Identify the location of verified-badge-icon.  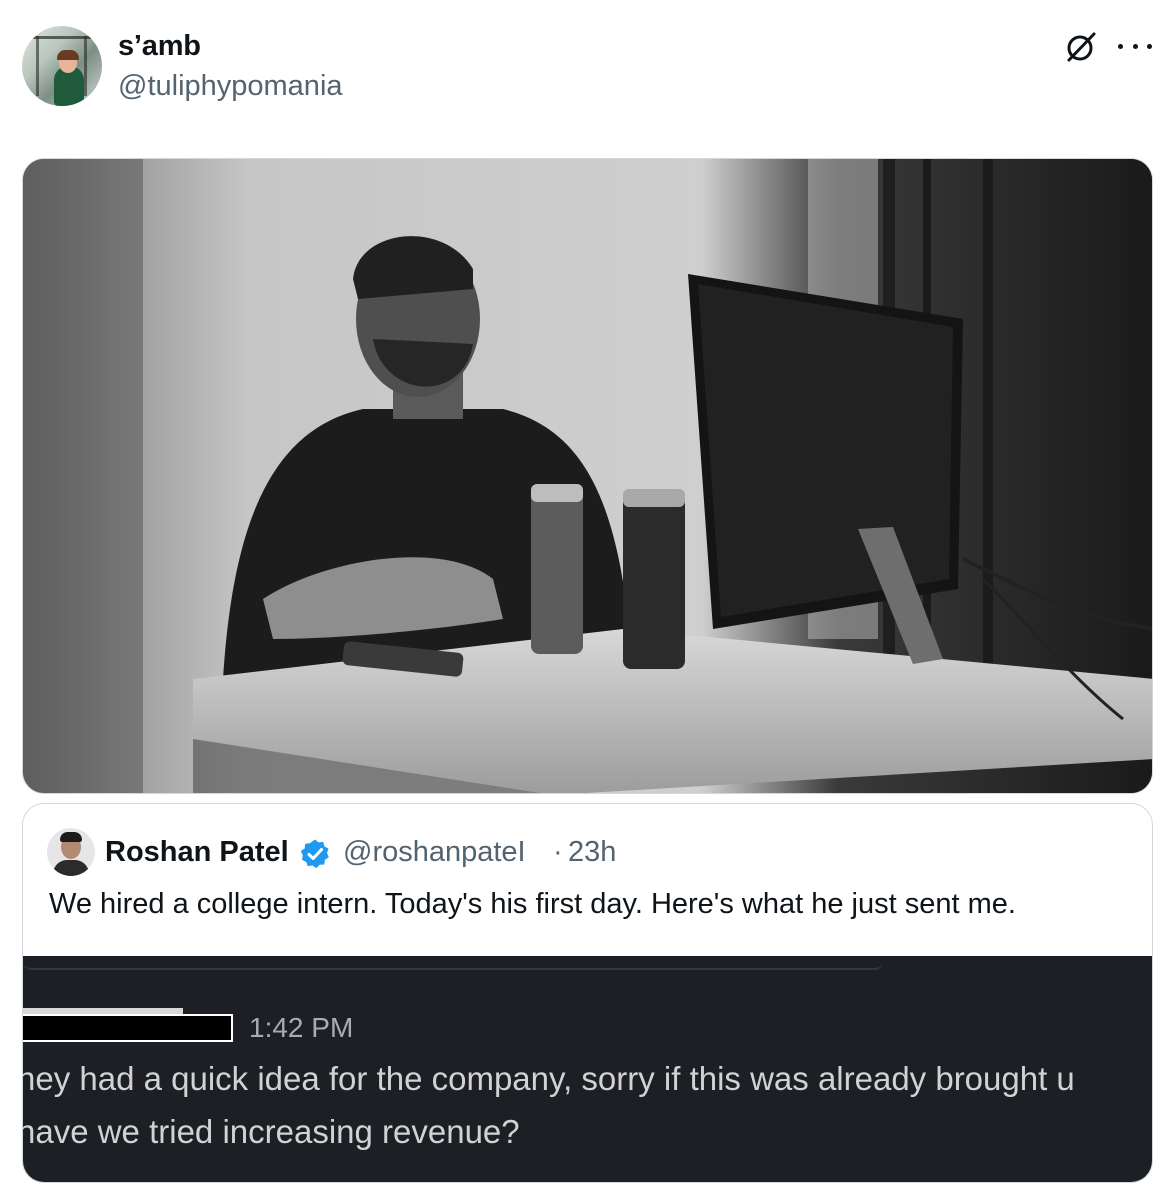
(314, 854).